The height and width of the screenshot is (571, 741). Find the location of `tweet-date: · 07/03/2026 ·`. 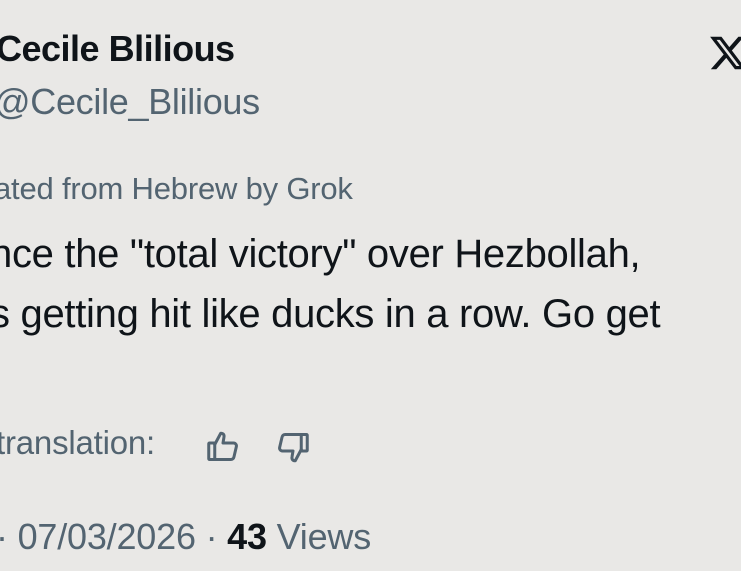

tweet-date: · 07/03/2026 · is located at coordinates (113, 536).